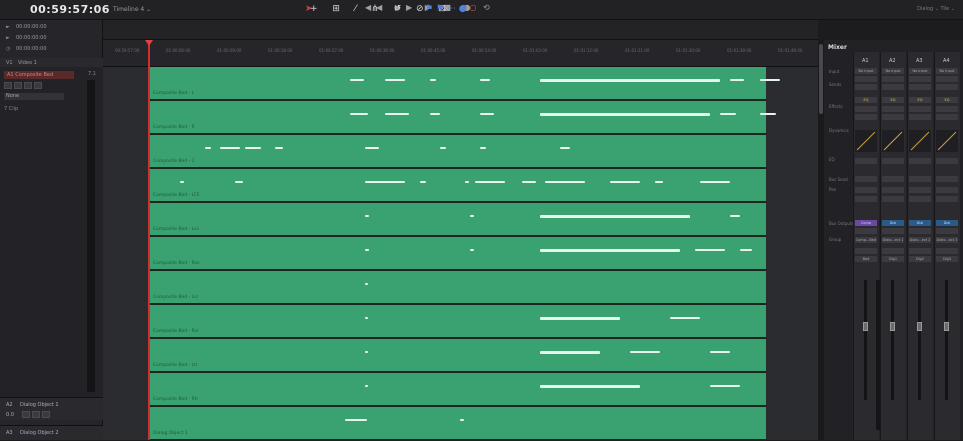 The width and height of the screenshot is (963, 441). Describe the element at coordinates (39, 75) in the screenshot. I see `track-a1-name: A1 Composite Bed` at that location.